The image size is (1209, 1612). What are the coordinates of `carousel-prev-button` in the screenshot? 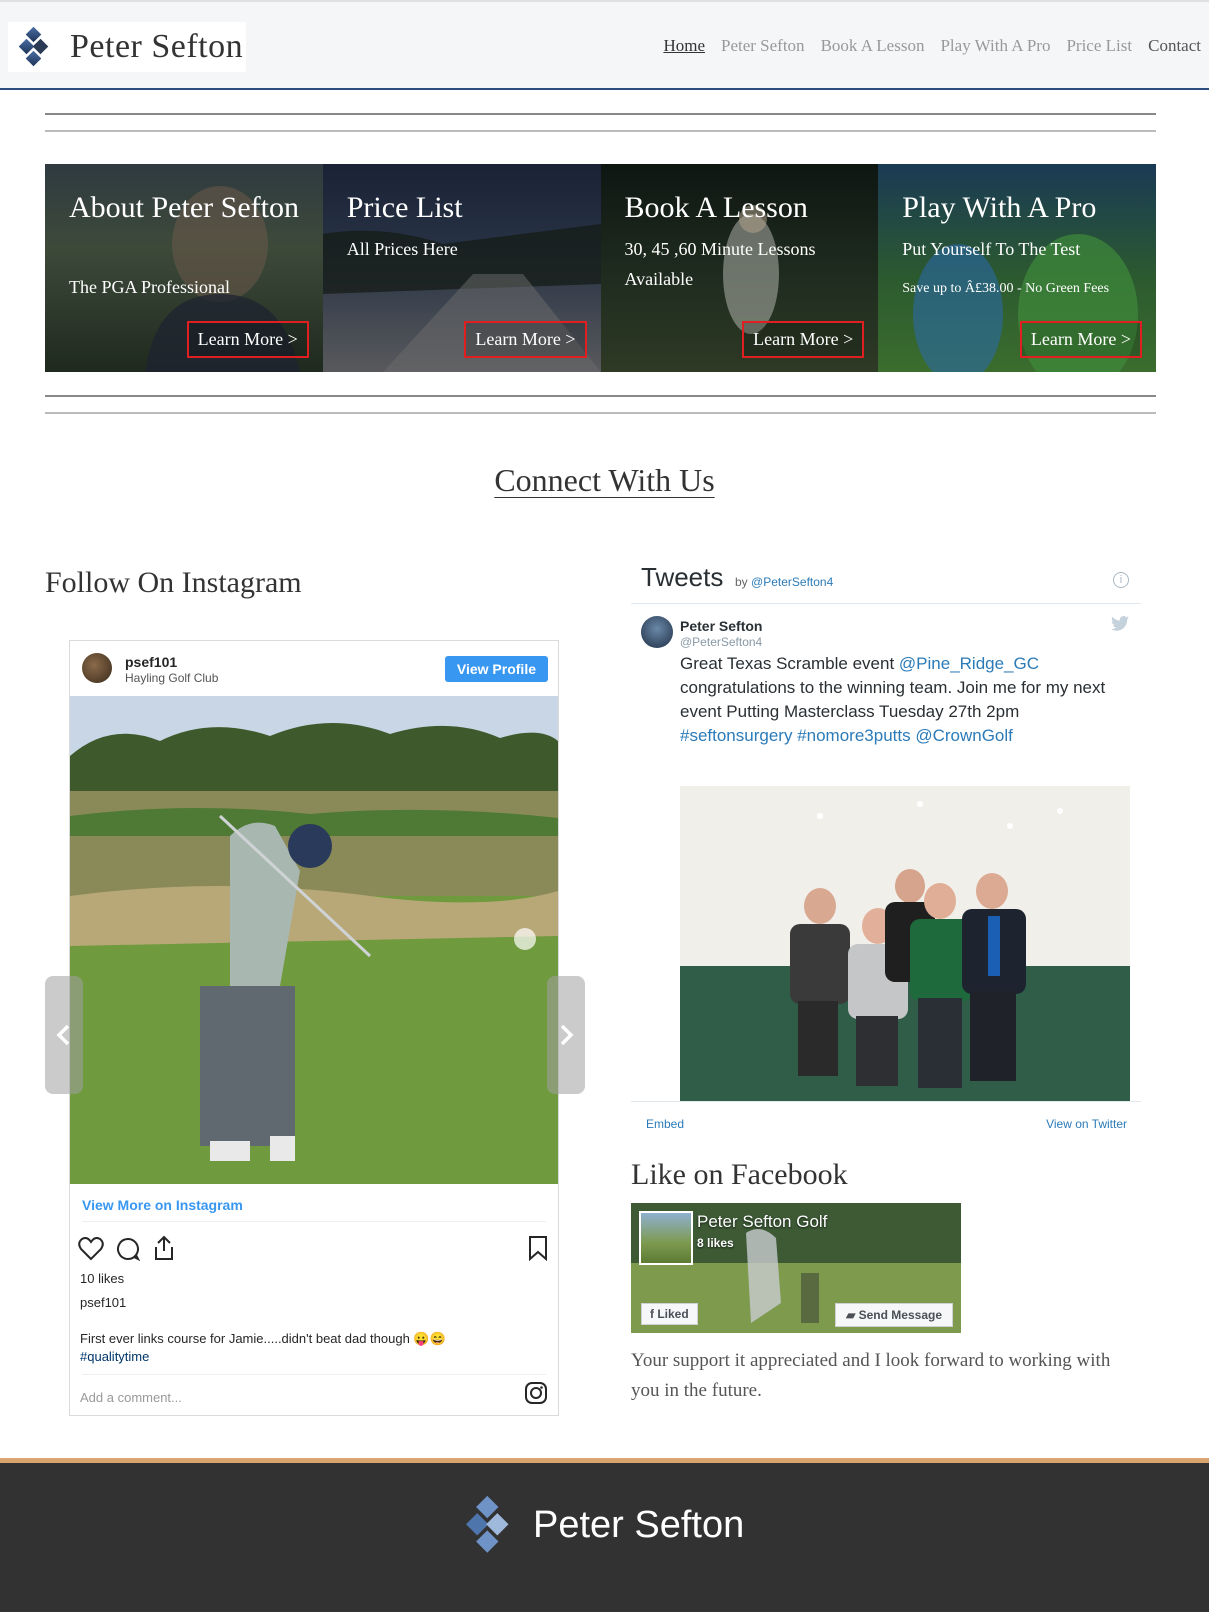 It's located at (64, 1035).